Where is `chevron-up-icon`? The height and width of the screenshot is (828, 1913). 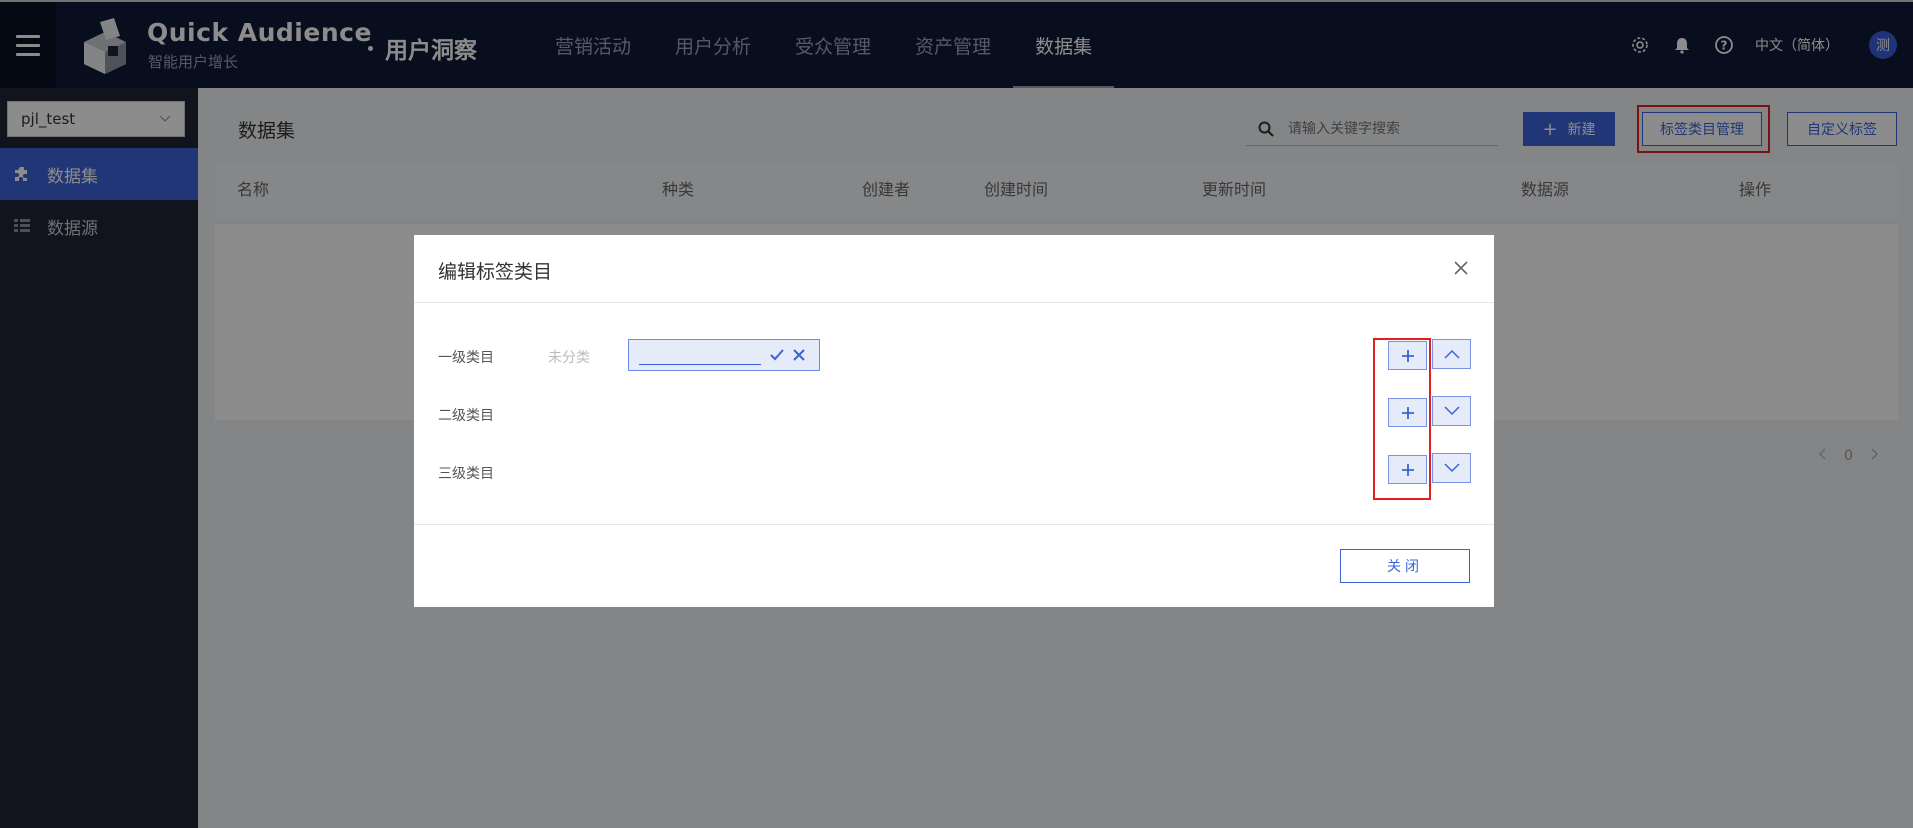
chevron-up-icon is located at coordinates (1451, 354).